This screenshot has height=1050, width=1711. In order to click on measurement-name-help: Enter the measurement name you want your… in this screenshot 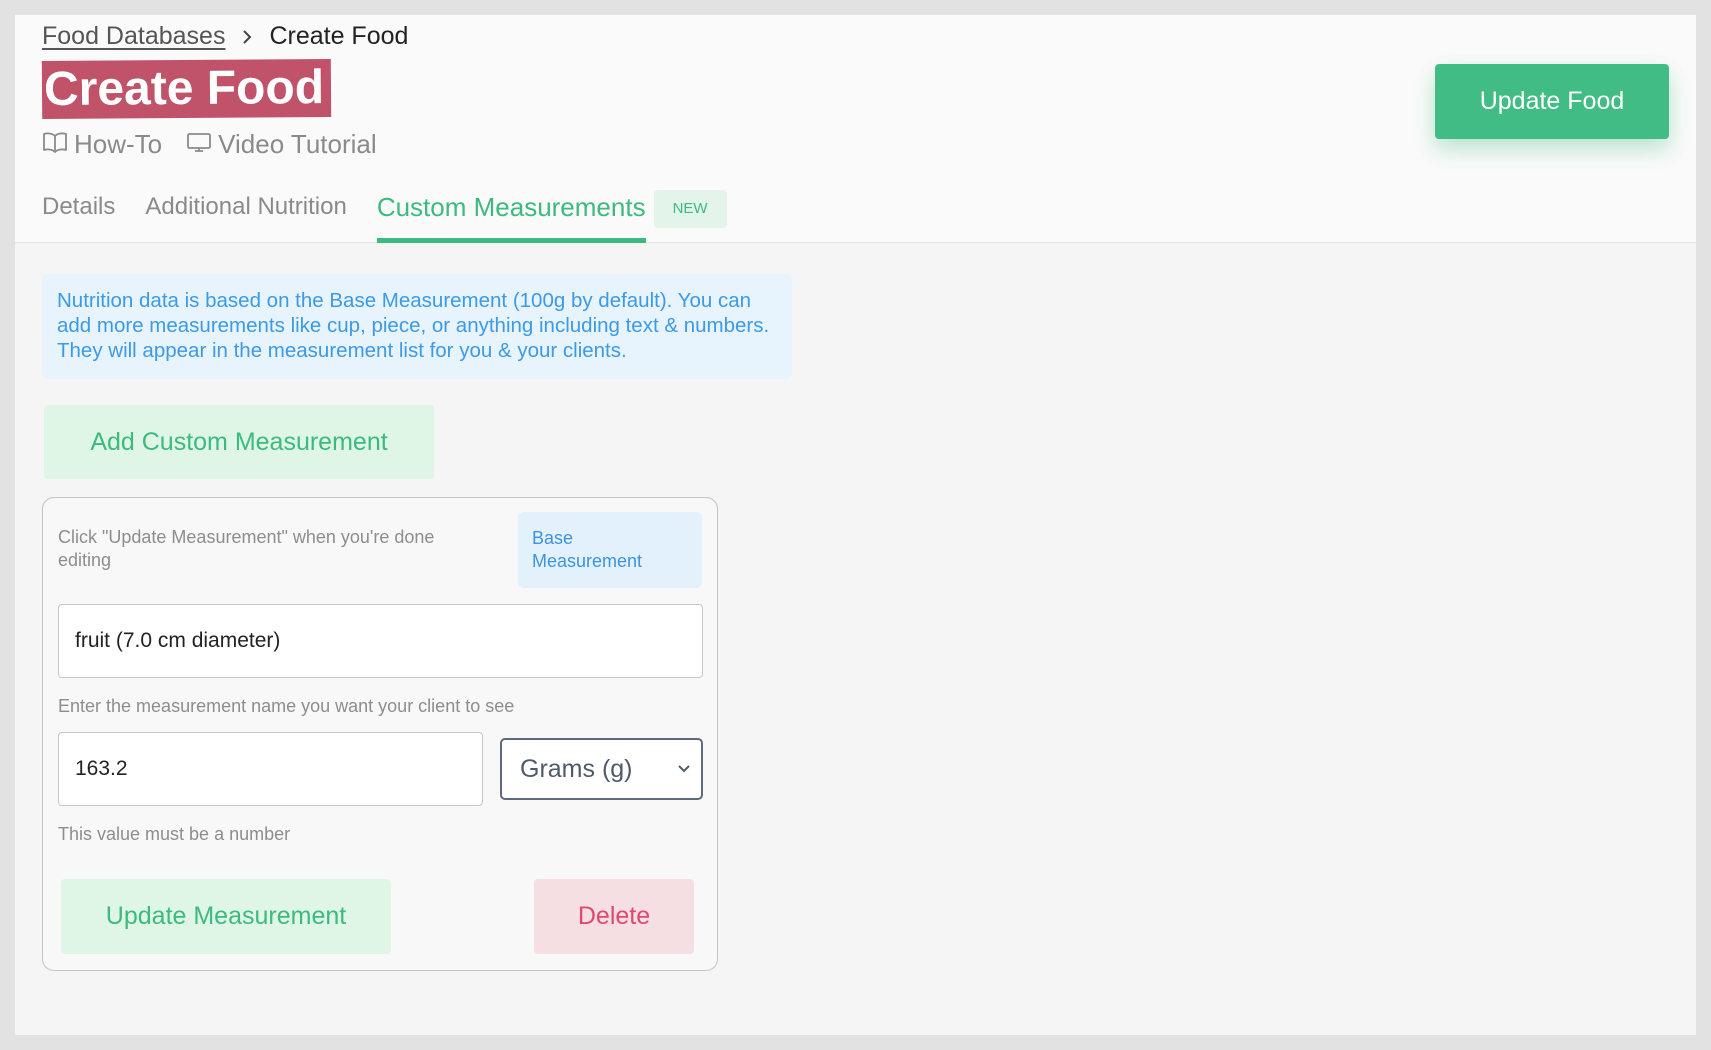, I will do `click(286, 706)`.